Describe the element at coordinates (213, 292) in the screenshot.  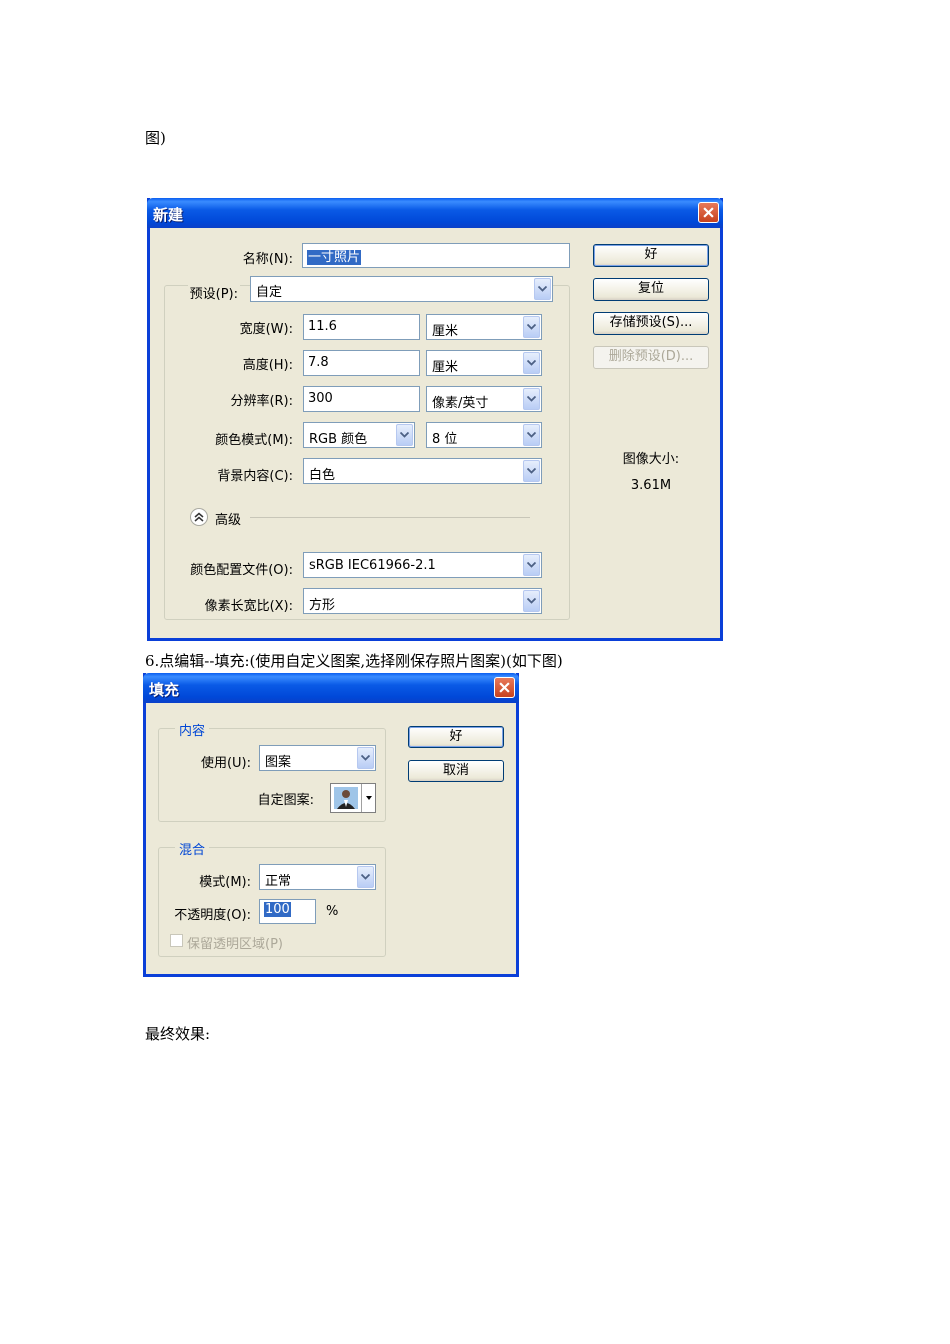
I see `preset-label: 预设(P):` at that location.